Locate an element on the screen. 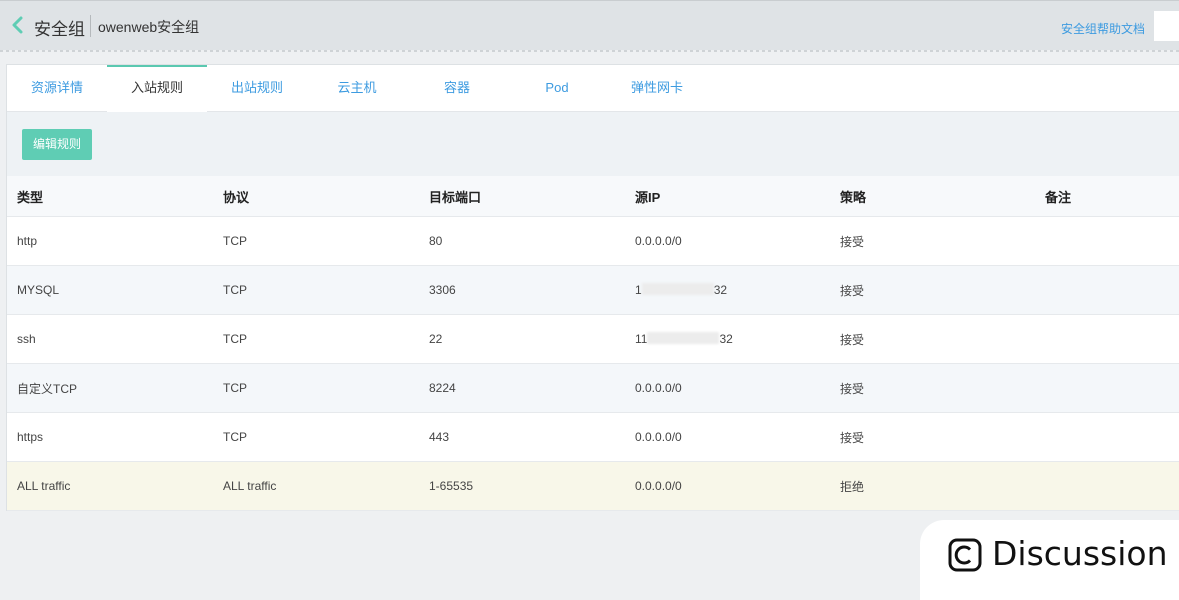 Image resolution: width=1179 pixels, height=600 pixels. cell-port: 22 is located at coordinates (522, 339).